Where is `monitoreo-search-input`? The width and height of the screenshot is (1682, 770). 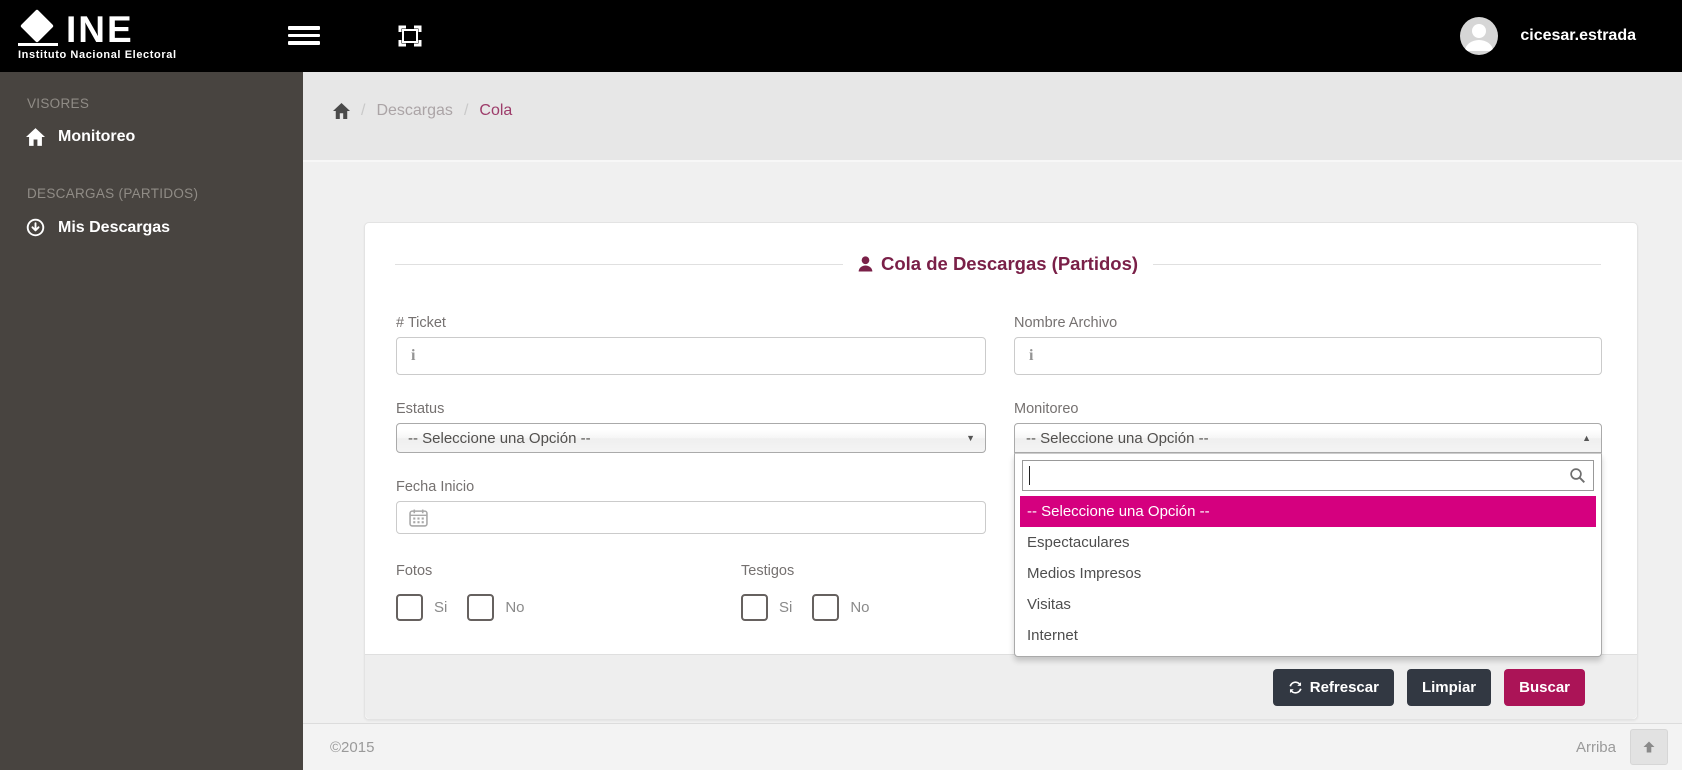 monitoreo-search-input is located at coordinates (1308, 475).